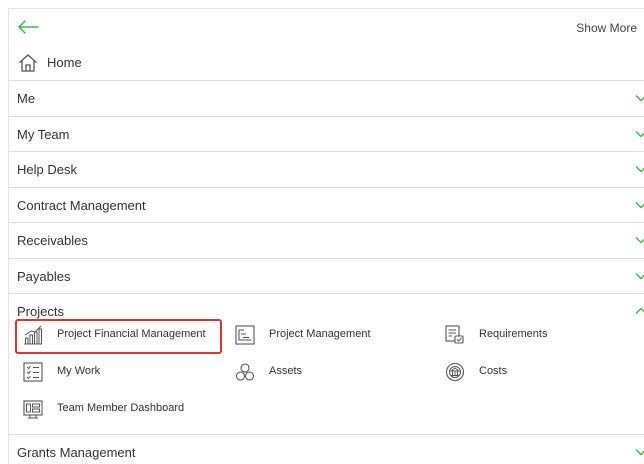 Image resolution: width=644 pixels, height=464 pixels. Describe the element at coordinates (79, 371) in the screenshot. I see `app-label: My Work` at that location.